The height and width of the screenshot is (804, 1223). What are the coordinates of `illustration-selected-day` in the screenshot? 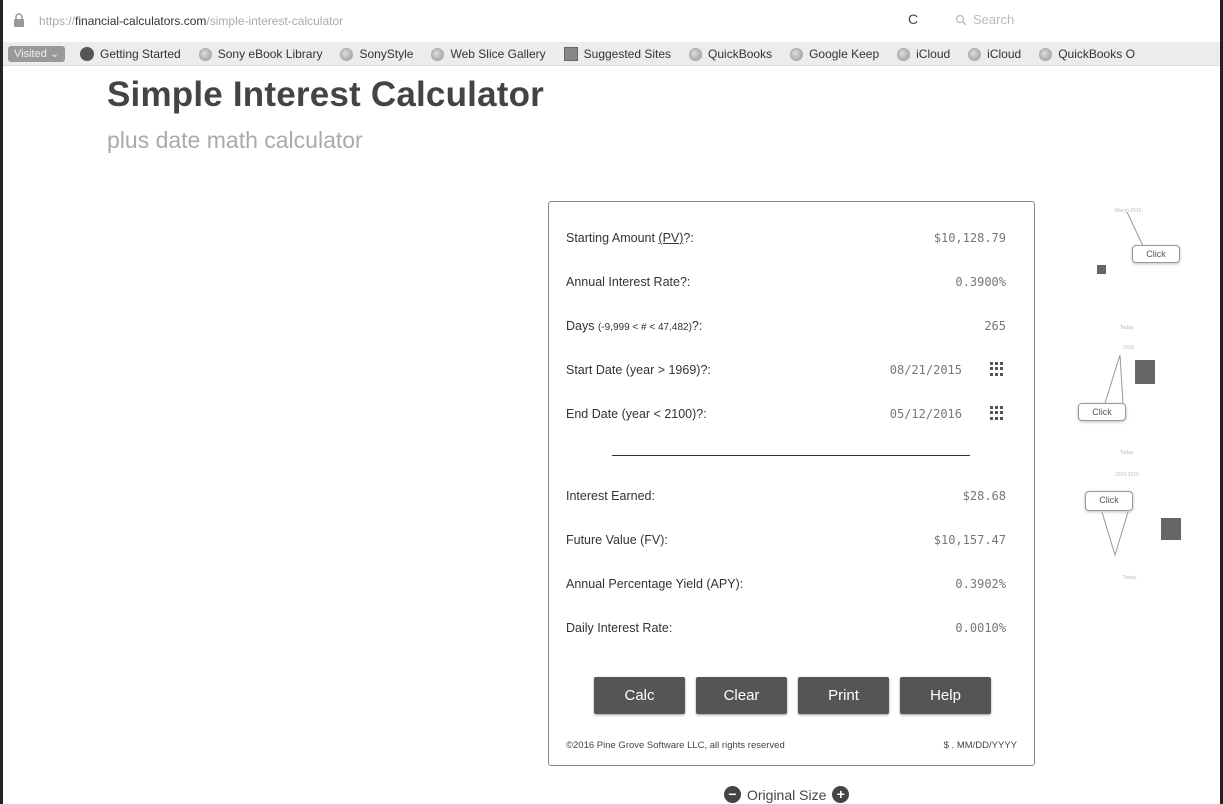 It's located at (1101, 269).